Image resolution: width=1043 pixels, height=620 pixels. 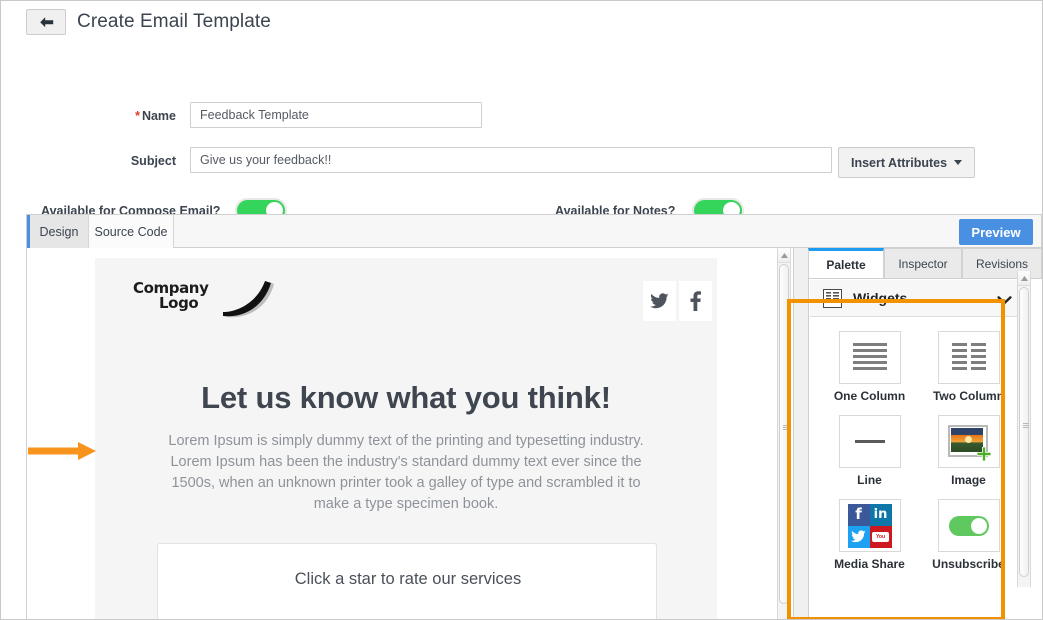 I want to click on widget-image: Image, so click(x=968, y=451).